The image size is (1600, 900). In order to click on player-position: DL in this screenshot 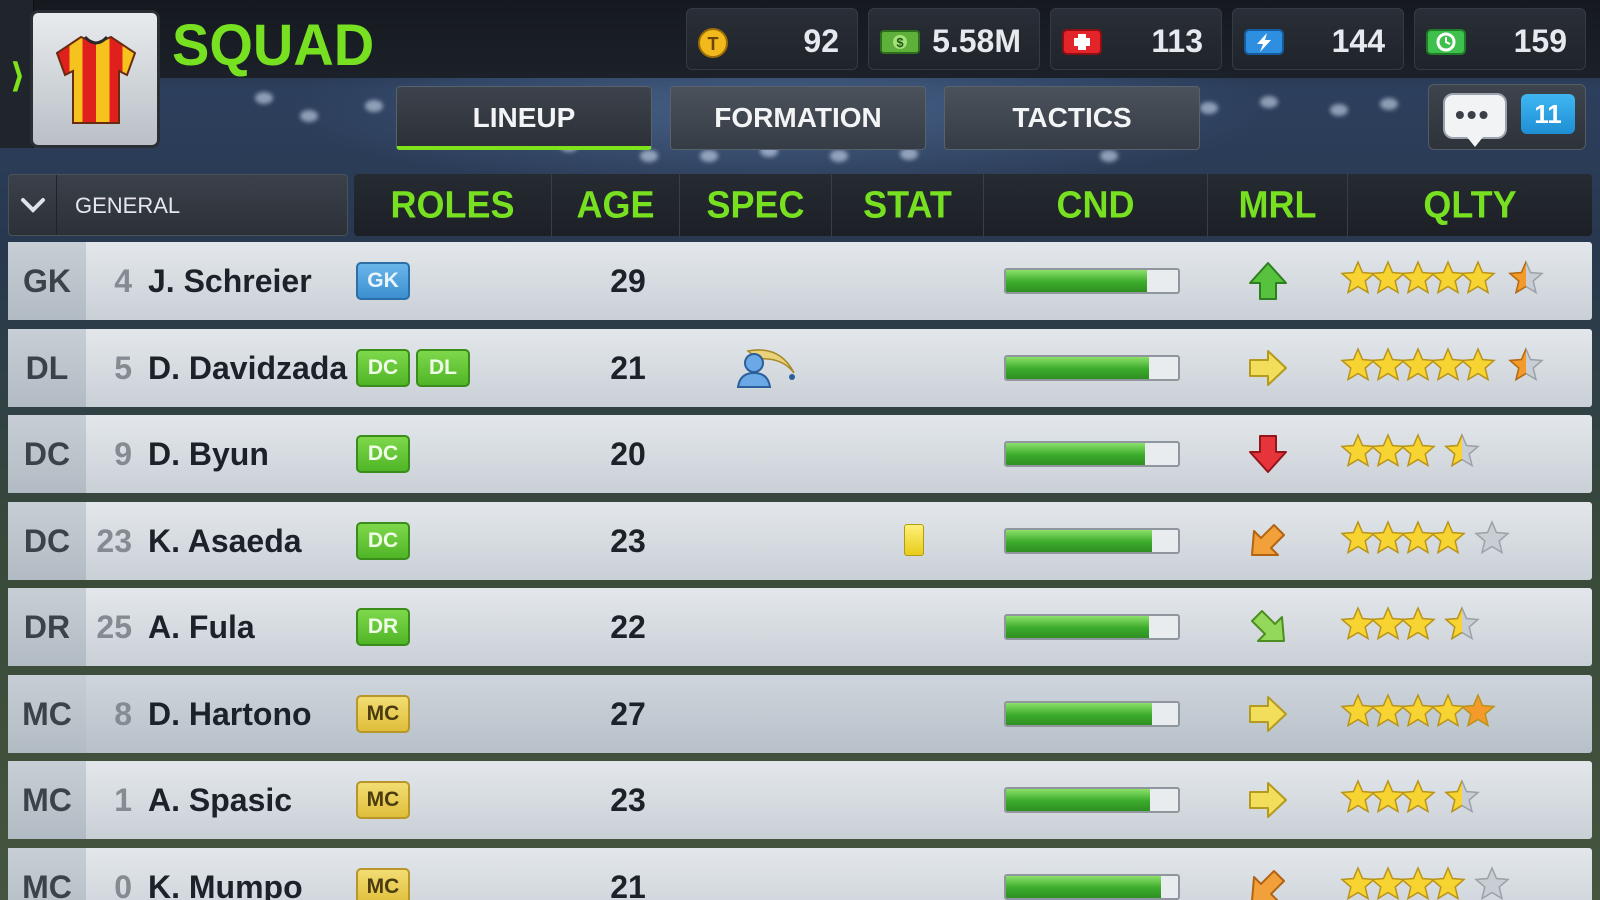, I will do `click(47, 368)`.